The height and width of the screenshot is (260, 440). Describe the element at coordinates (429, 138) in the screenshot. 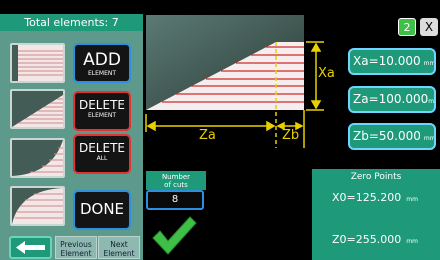

I see `zb-unit: mm` at that location.